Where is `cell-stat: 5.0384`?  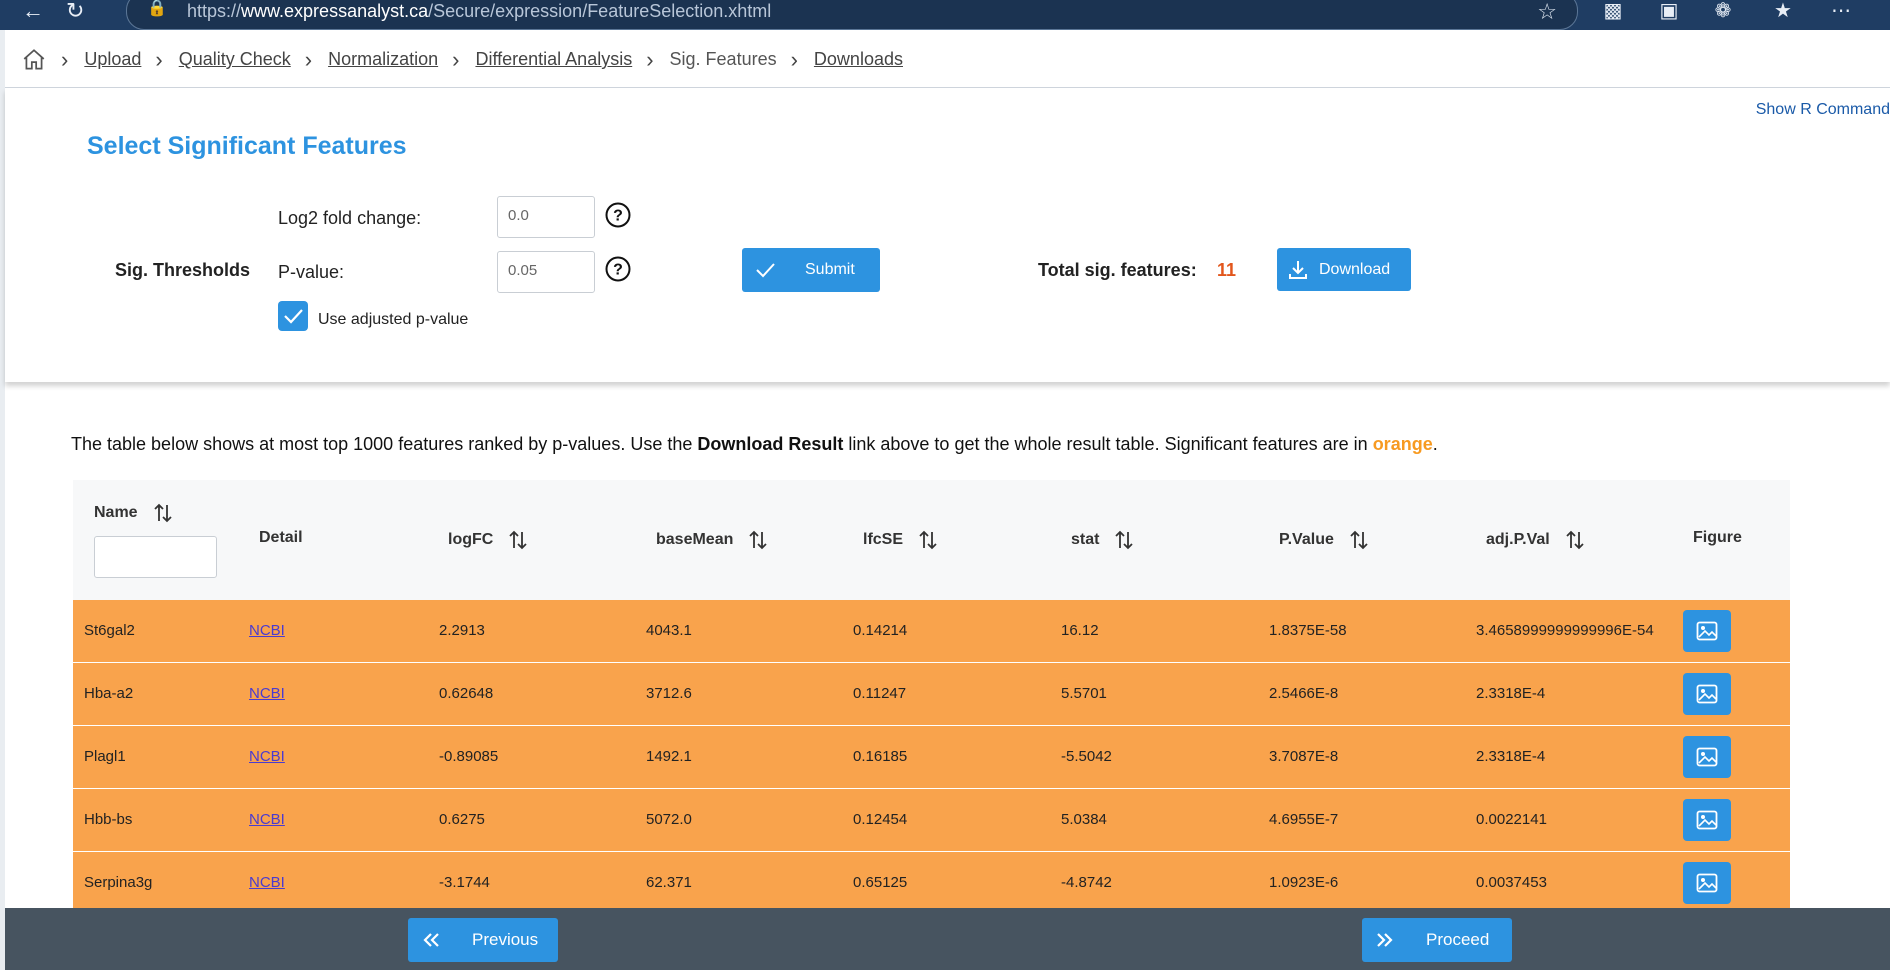
cell-stat: 5.0384 is located at coordinates (1084, 819).